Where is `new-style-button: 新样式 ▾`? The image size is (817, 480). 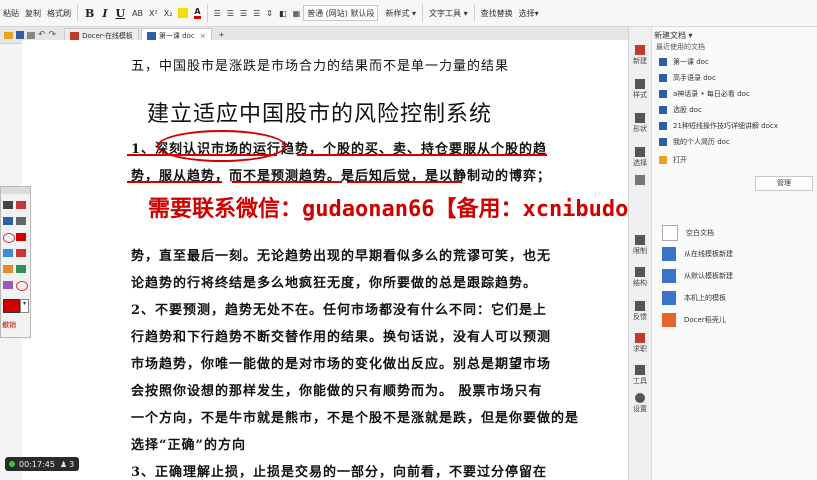
new-style-button: 新样式 ▾ is located at coordinates (400, 13).